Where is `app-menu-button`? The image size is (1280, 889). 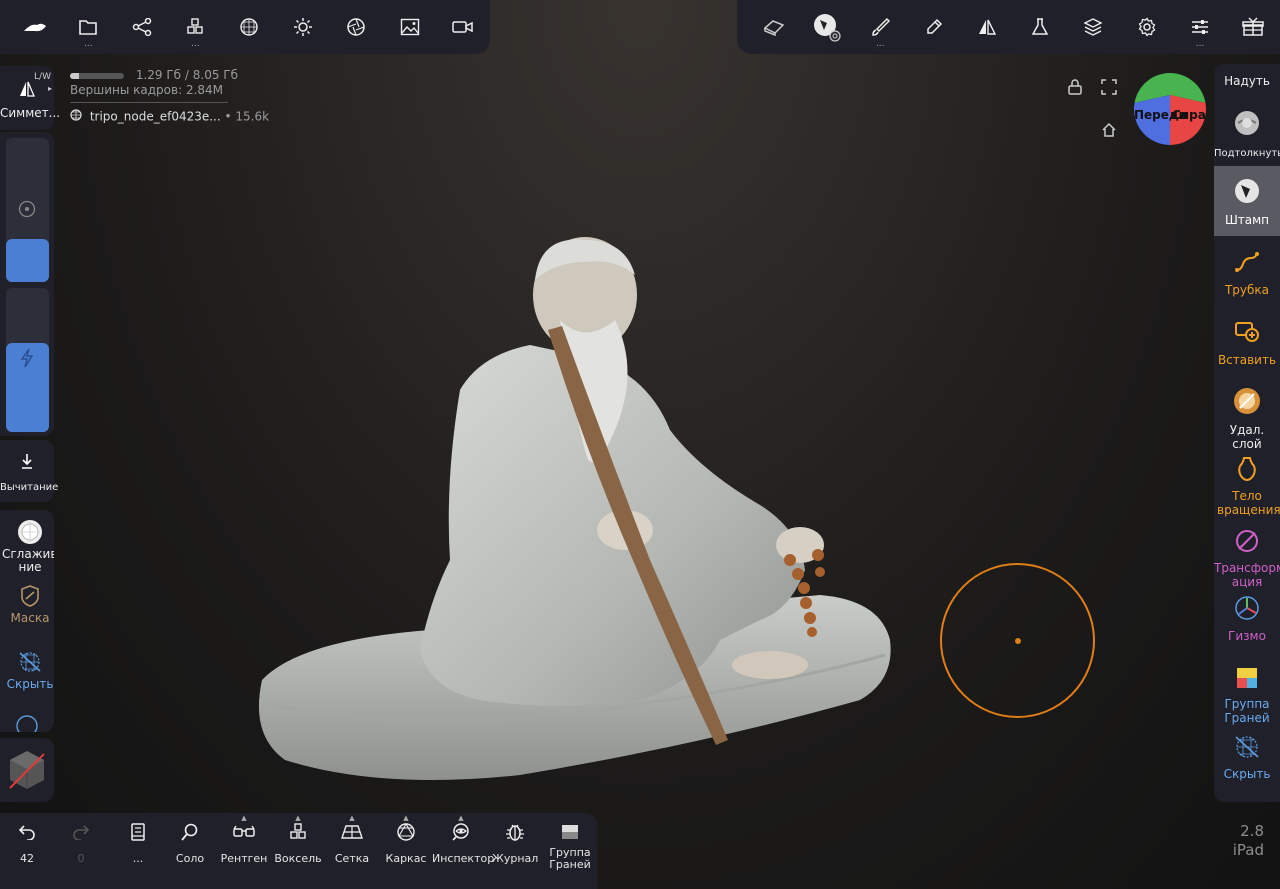 app-menu-button is located at coordinates (35, 27).